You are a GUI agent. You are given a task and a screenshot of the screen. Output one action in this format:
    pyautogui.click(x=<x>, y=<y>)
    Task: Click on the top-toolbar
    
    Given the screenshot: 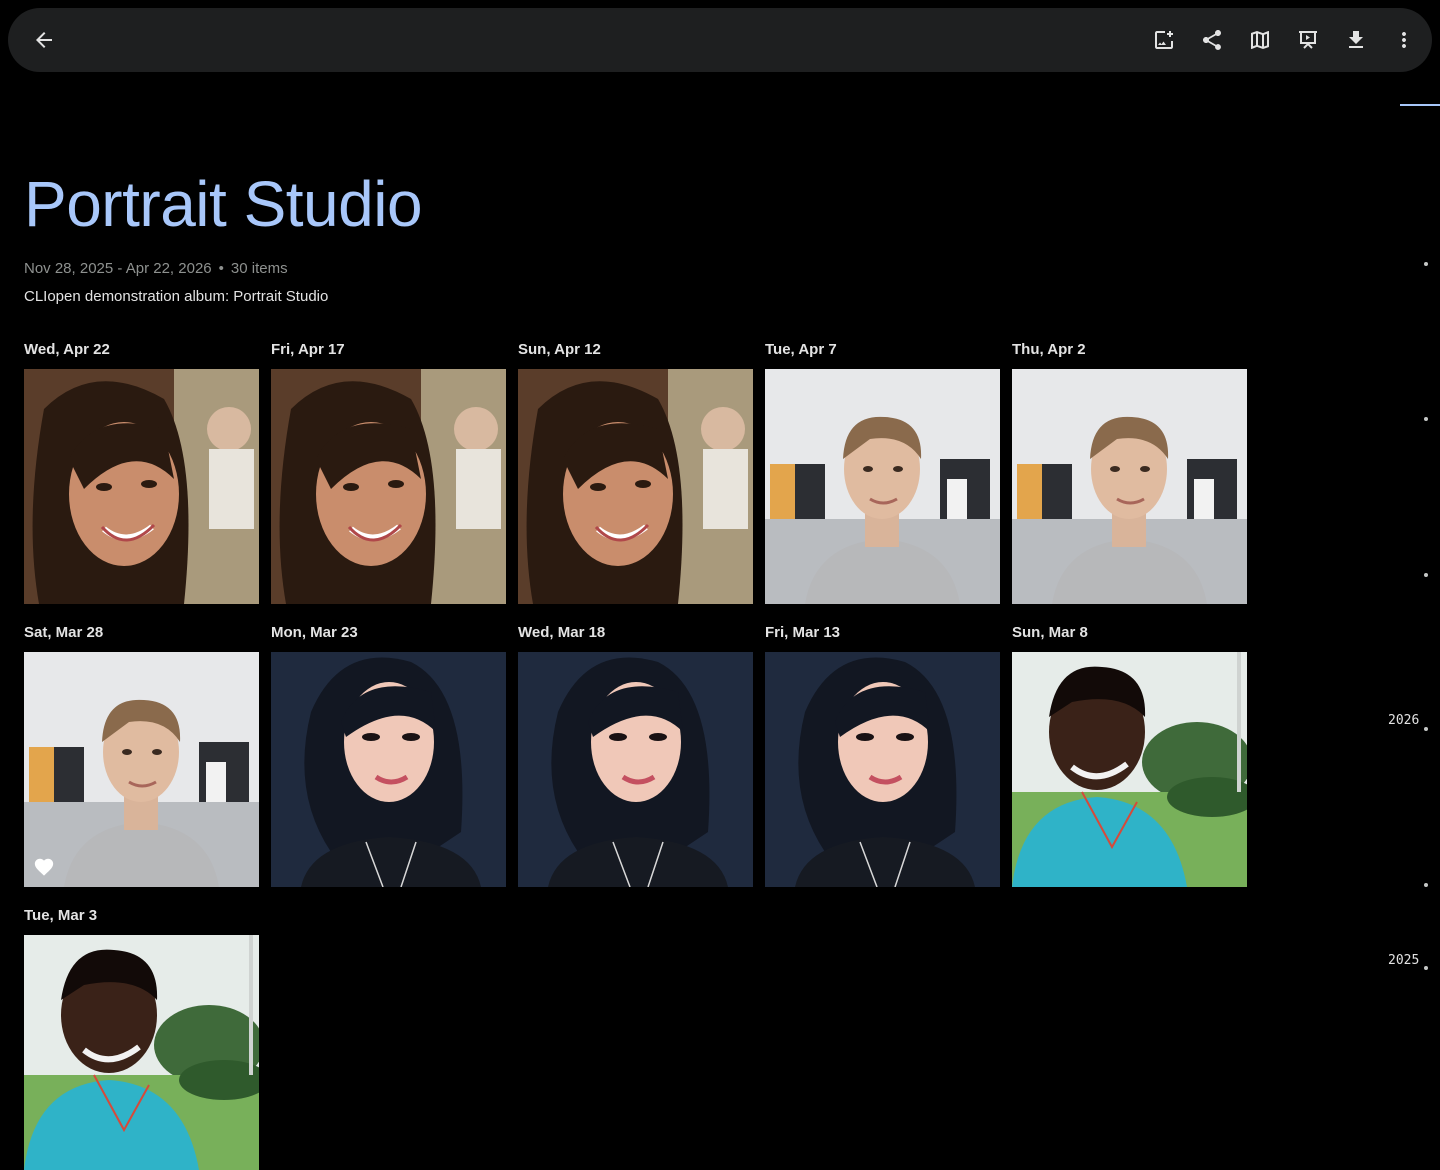 What is the action you would take?
    pyautogui.click(x=720, y=40)
    